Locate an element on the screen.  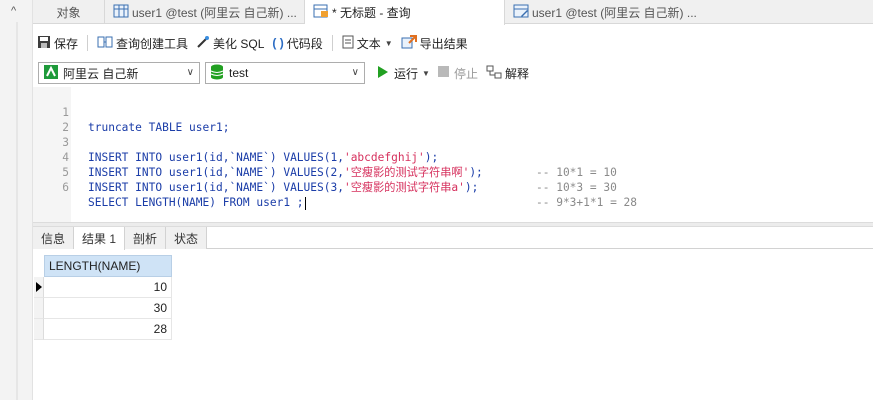
run-button: 运行 ▼ is located at coordinates (403, 73).